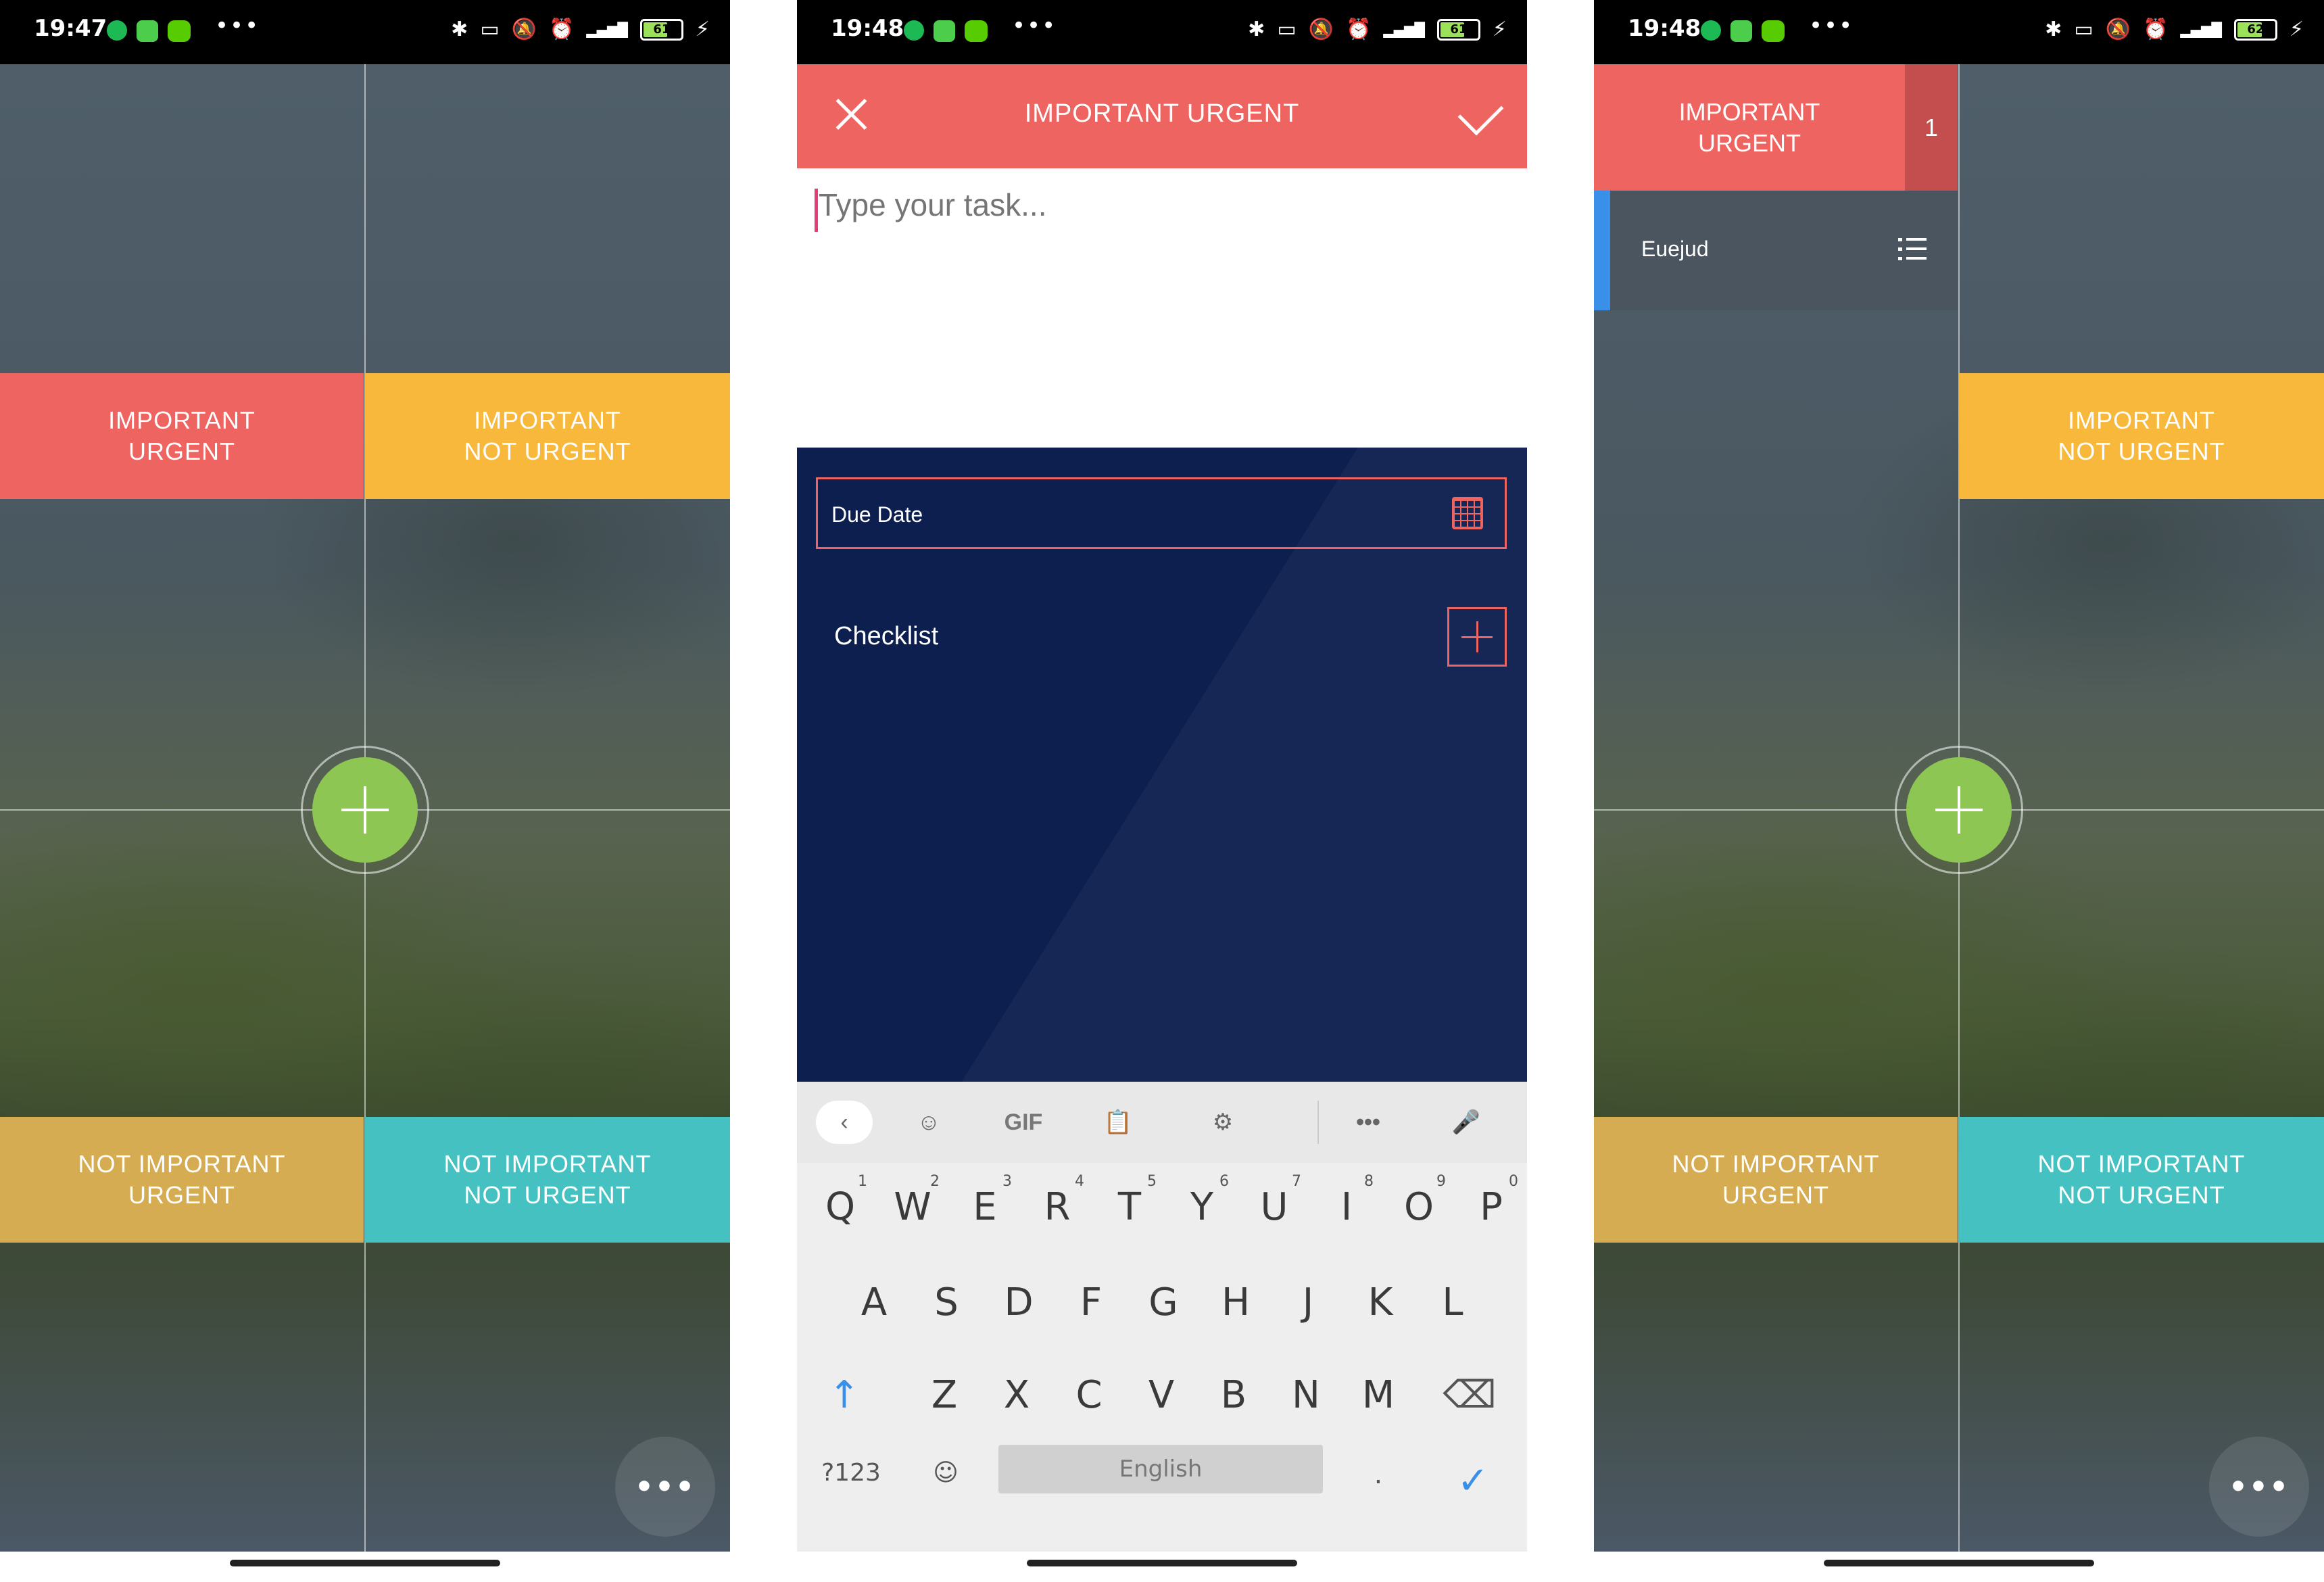  Describe the element at coordinates (851, 1481) in the screenshot. I see `symbols-key: ?123` at that location.